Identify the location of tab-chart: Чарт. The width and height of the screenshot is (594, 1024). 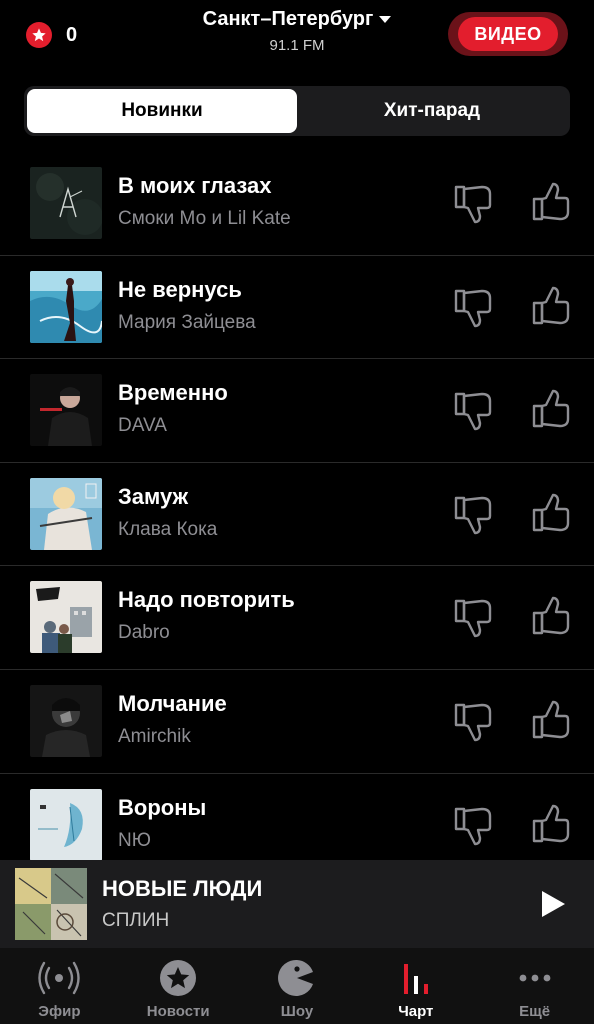
(415, 986).